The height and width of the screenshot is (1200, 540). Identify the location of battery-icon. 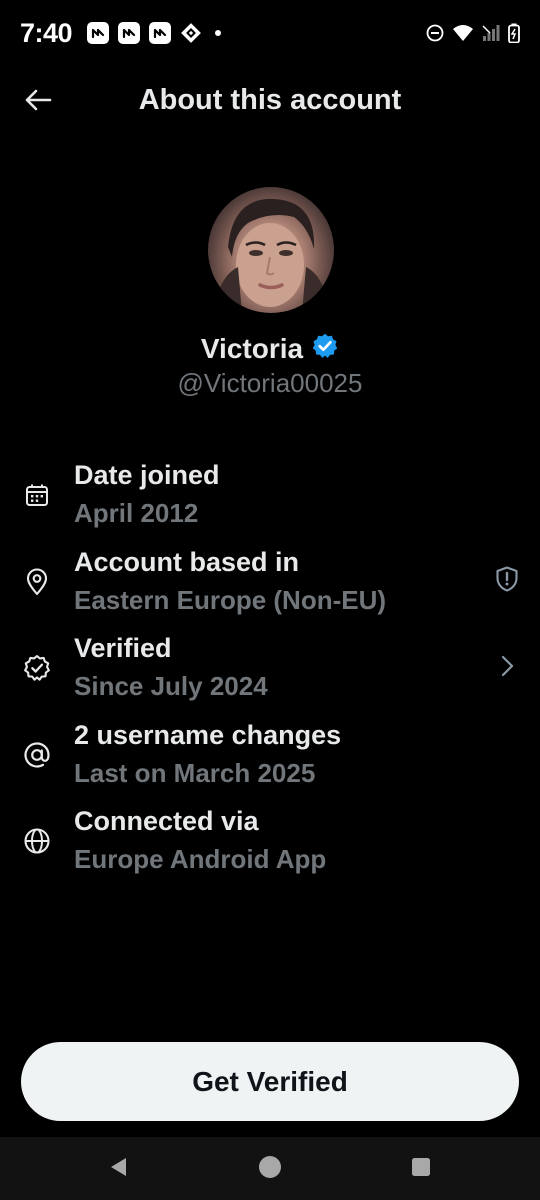
(514, 33).